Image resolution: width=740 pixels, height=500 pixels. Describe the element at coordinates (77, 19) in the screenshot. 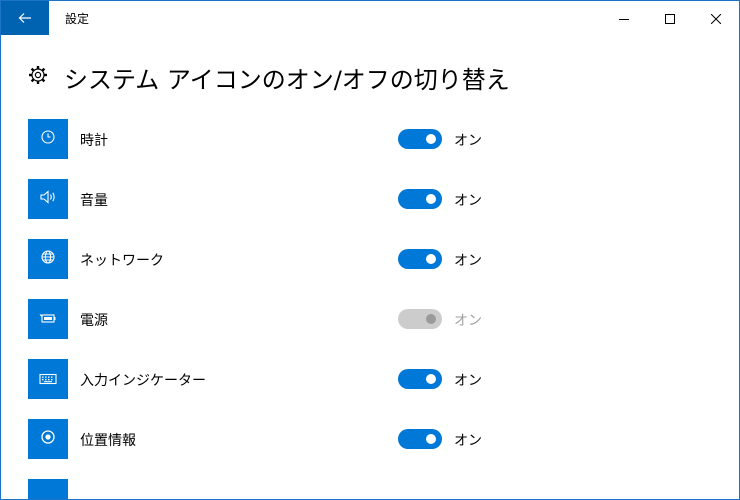

I see `window-title: 設定` at that location.